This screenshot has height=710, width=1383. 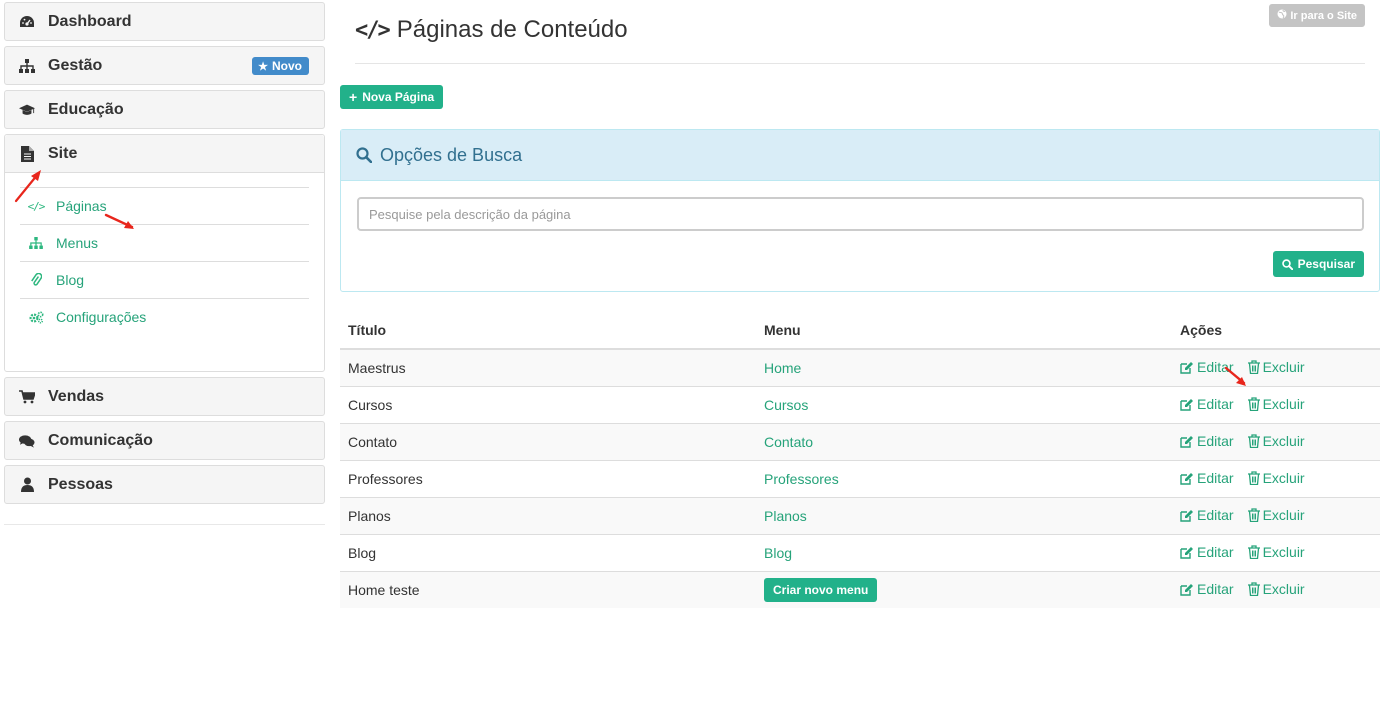 I want to click on sidebar-item-label: Educação, so click(x=86, y=109).